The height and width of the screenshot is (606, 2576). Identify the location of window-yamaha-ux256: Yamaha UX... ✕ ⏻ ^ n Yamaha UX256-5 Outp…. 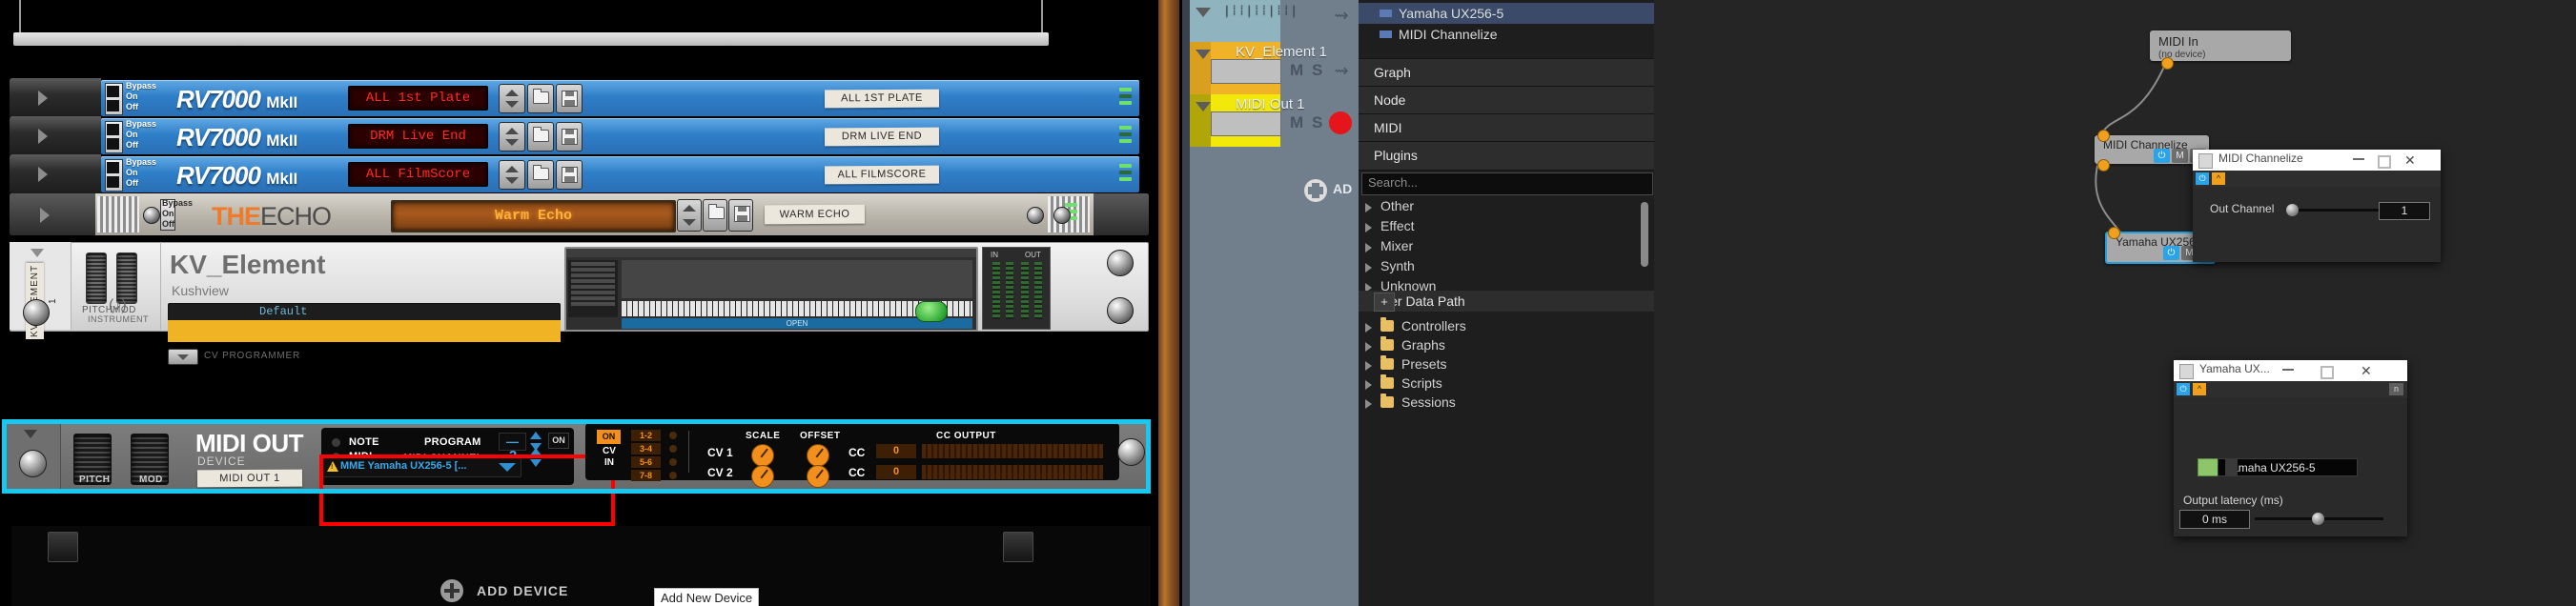
(2291, 448).